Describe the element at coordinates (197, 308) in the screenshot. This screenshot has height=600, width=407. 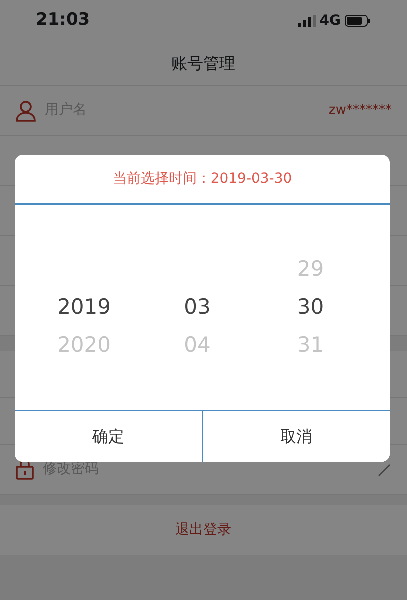
I see `picker-option: 03` at that location.